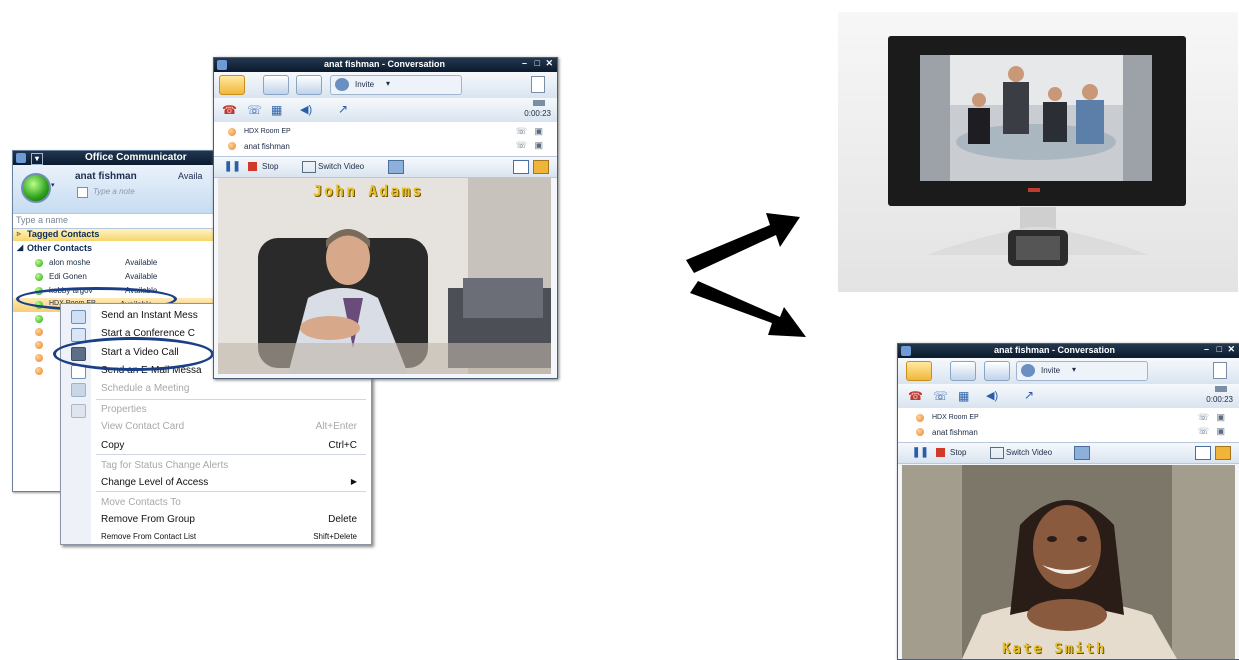 The image size is (1239, 660). What do you see at coordinates (216, 538) in the screenshot?
I see `menu-item-remove-from-contact-list: Remove From Contact List Shift+Delete` at bounding box center [216, 538].